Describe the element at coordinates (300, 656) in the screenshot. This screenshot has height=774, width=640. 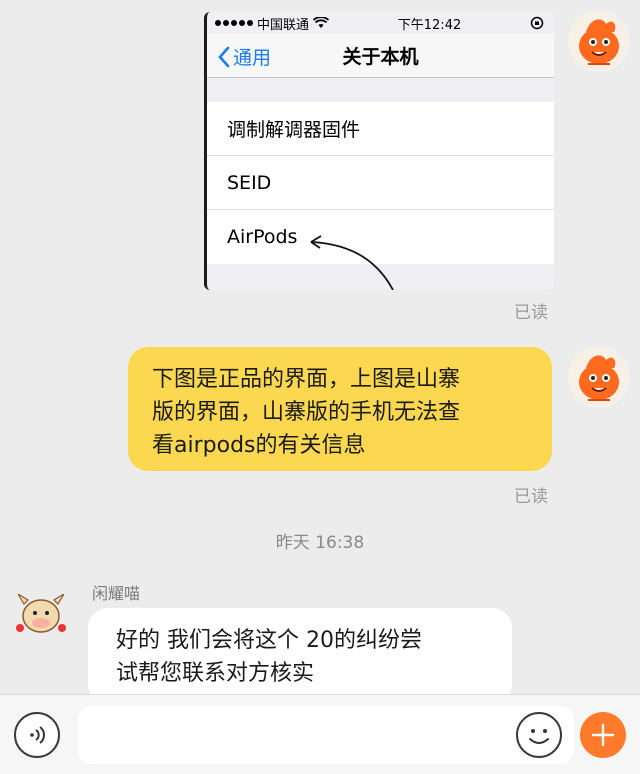
I see `incoming-message-bubble: 好的 我们会将这个 20的纠纷尝 试帮您联系对方核实` at that location.